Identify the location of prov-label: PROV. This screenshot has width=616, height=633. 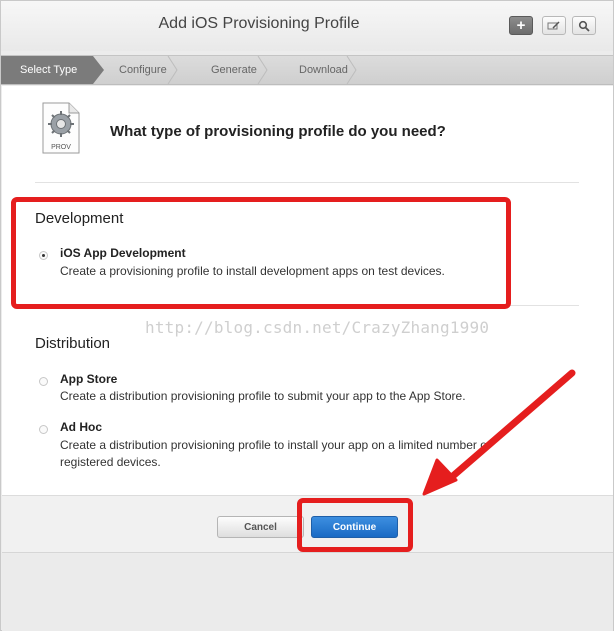
(61, 147).